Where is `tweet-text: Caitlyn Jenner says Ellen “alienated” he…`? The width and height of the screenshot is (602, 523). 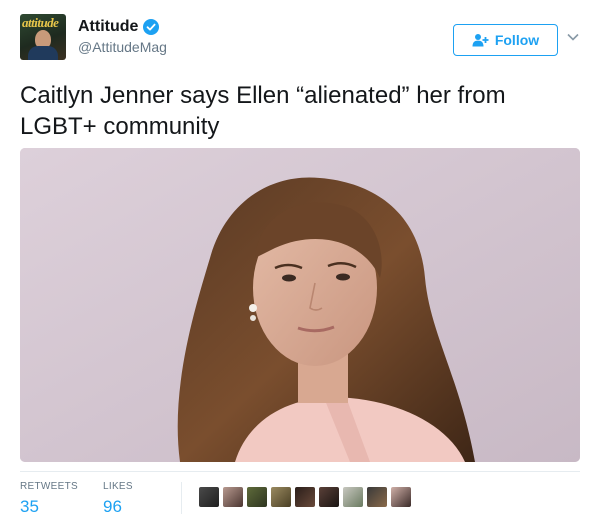
tweet-text: Caitlyn Jenner says Ellen “alienated” he… is located at coordinates (263, 111).